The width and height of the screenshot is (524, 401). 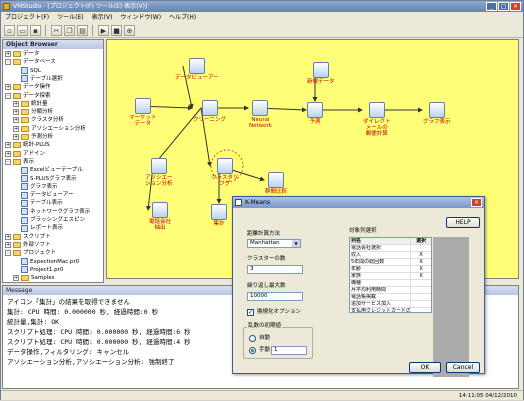 I want to click on tree-item: + 統計量, so click(x=30, y=104).